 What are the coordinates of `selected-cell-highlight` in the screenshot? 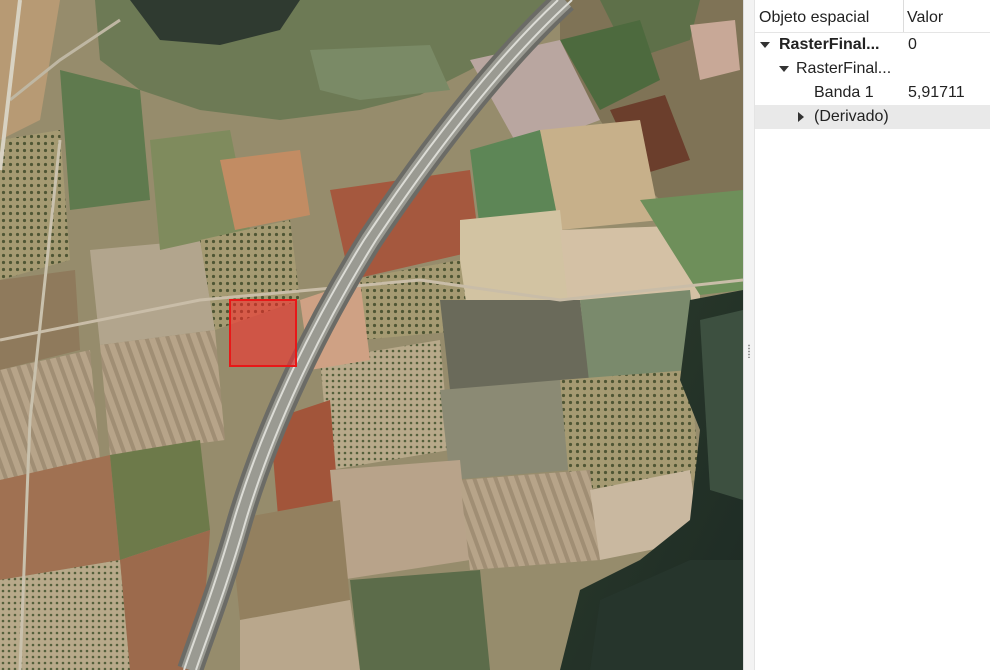 It's located at (263, 333).